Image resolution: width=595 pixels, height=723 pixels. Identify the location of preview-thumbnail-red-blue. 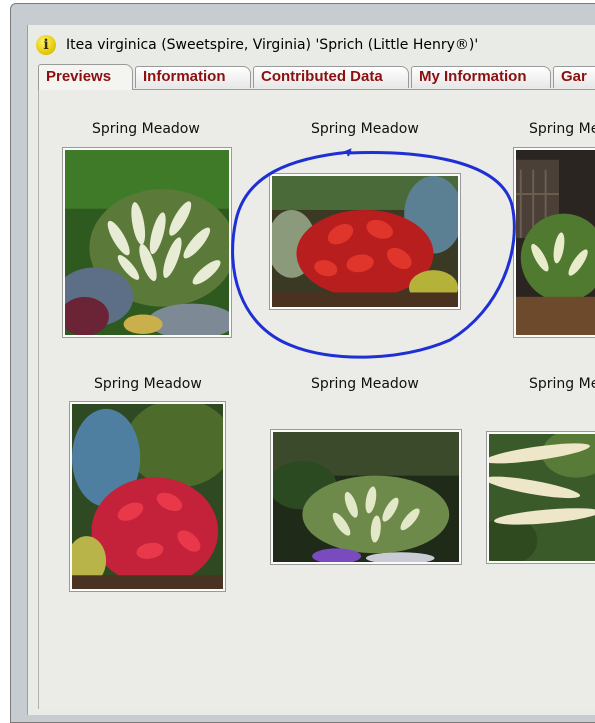
(147, 496).